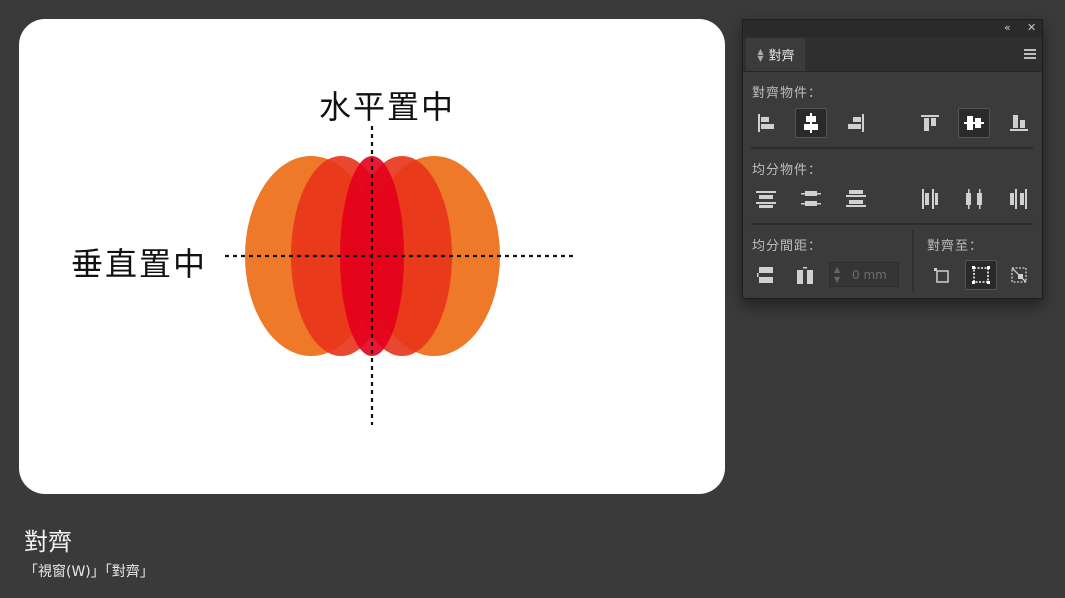 The width and height of the screenshot is (1065, 598). I want to click on vertical-distribute-bottom-icon, so click(856, 198).